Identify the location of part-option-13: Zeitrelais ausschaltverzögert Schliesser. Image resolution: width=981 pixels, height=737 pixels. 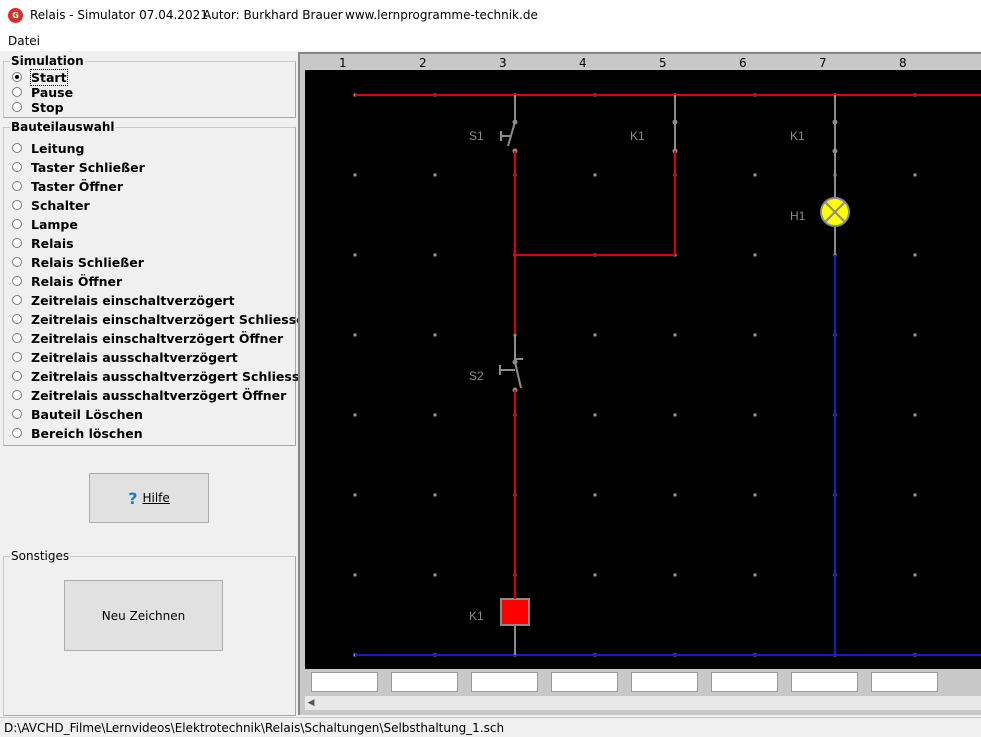
(163, 376).